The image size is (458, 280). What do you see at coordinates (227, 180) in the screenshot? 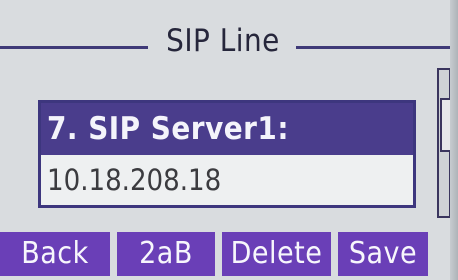
I see `sip-server-input: 10.18.208.18` at bounding box center [227, 180].